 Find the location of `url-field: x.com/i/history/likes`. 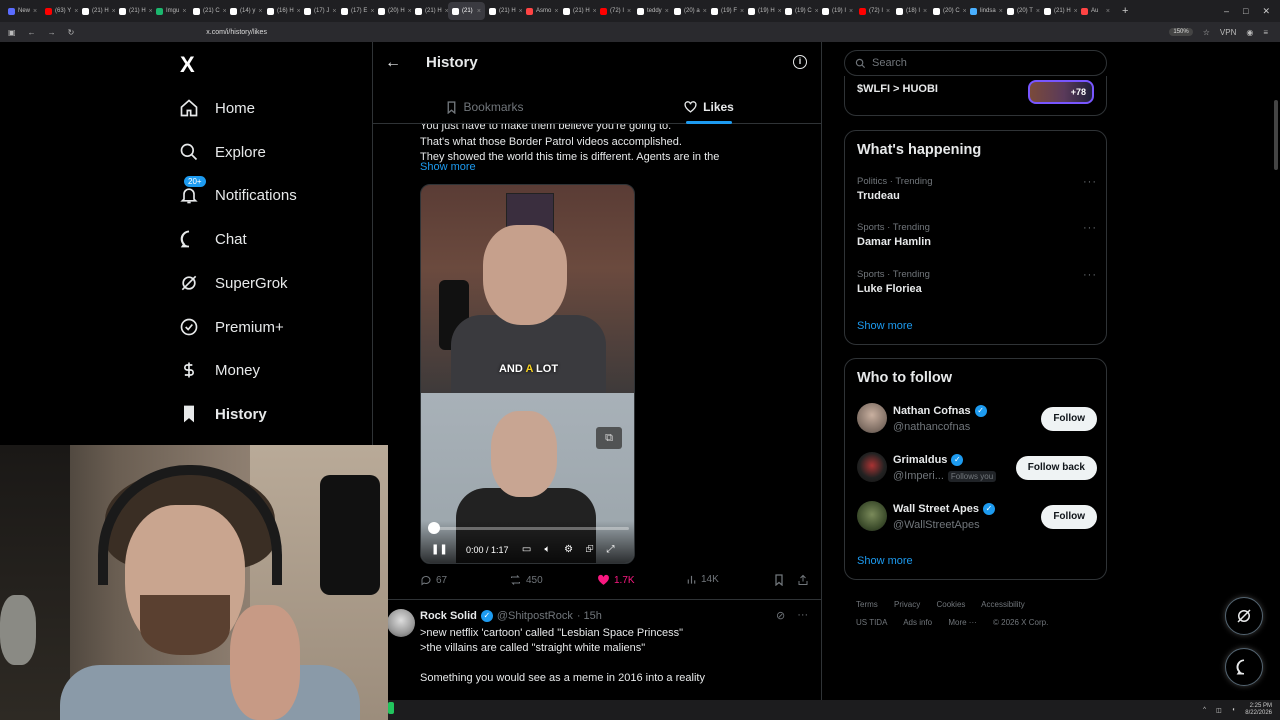

url-field: x.com/i/history/likes is located at coordinates (236, 32).